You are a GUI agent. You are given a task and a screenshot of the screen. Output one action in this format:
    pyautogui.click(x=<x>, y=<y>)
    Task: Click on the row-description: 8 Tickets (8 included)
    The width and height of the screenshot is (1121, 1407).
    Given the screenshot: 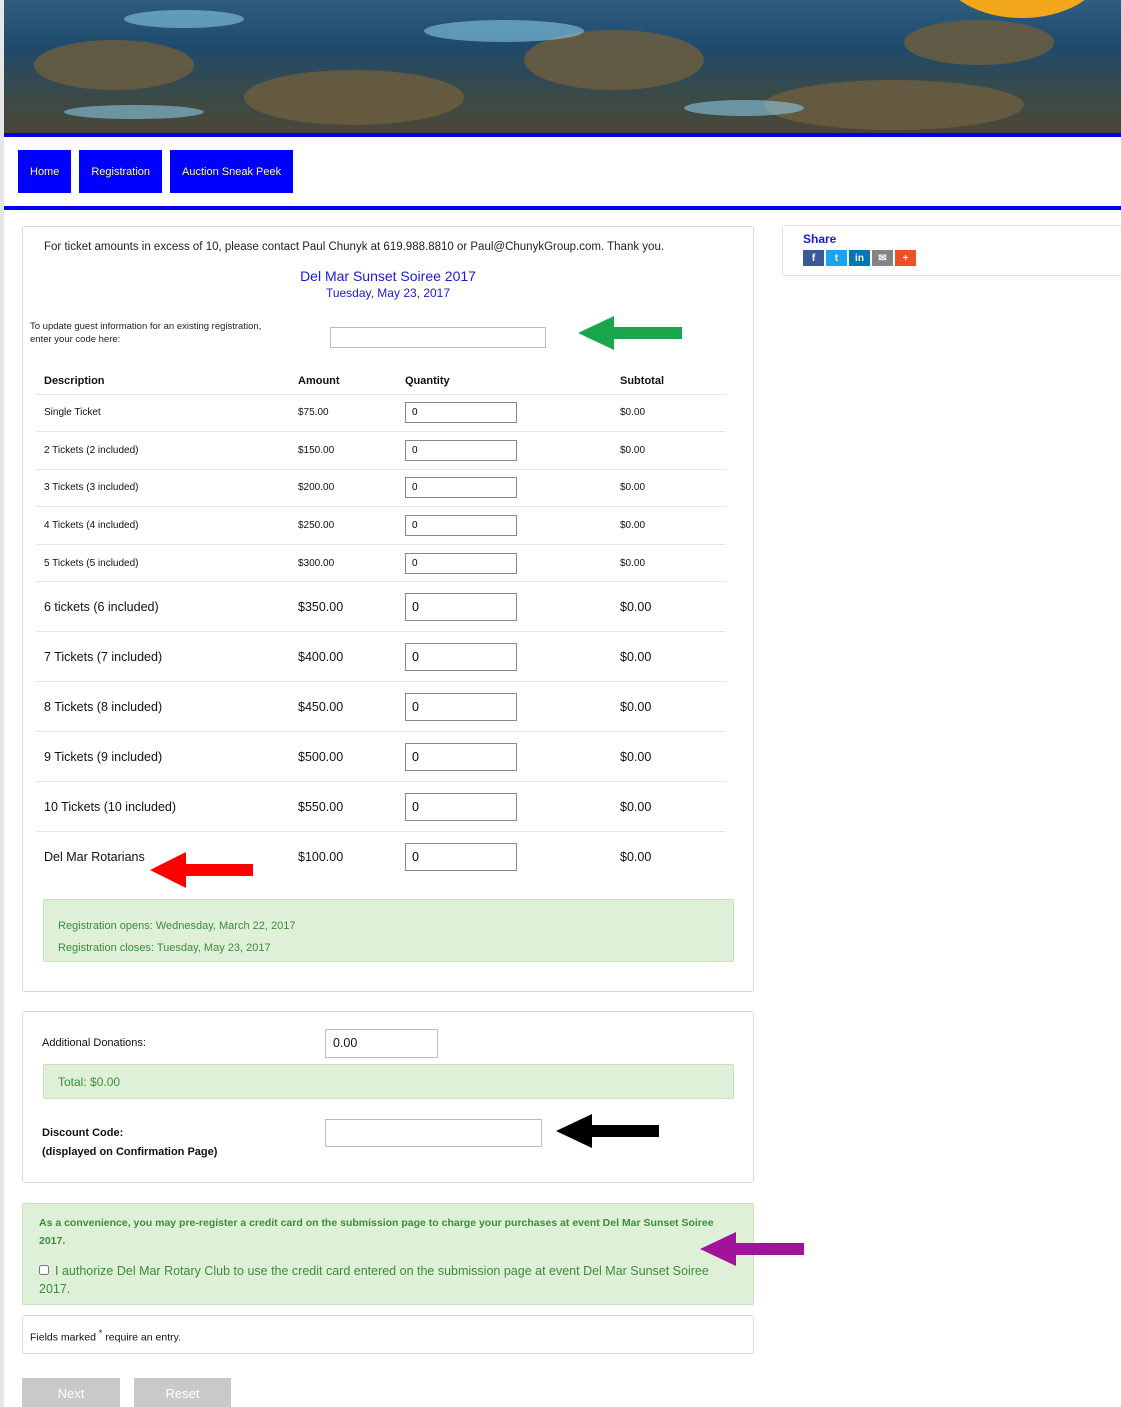 What is the action you would take?
    pyautogui.click(x=163, y=707)
    